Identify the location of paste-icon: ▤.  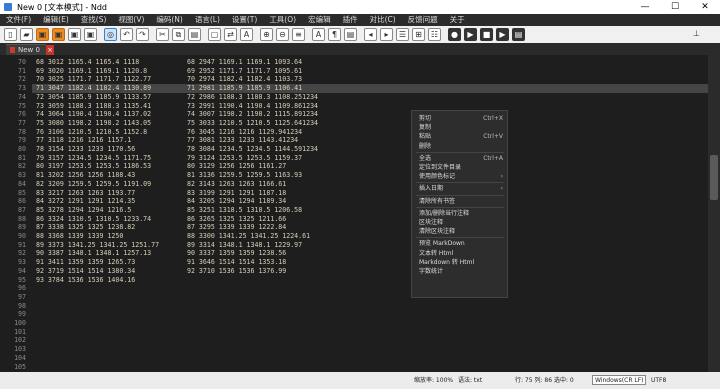
(194, 34).